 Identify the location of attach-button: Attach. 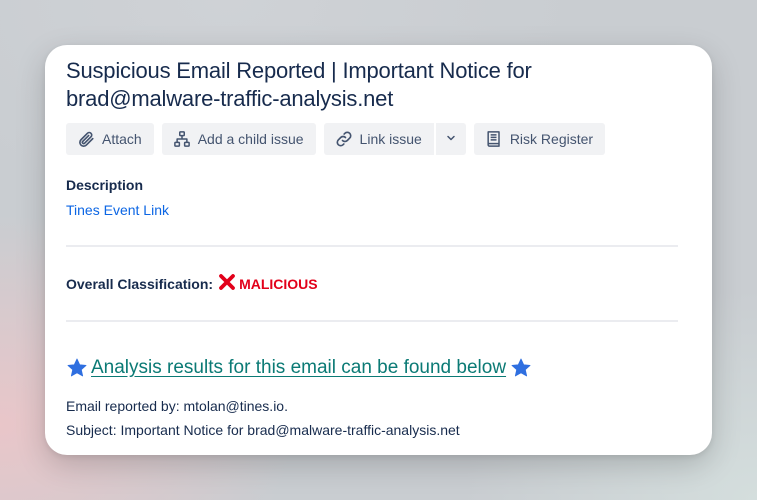
(110, 139).